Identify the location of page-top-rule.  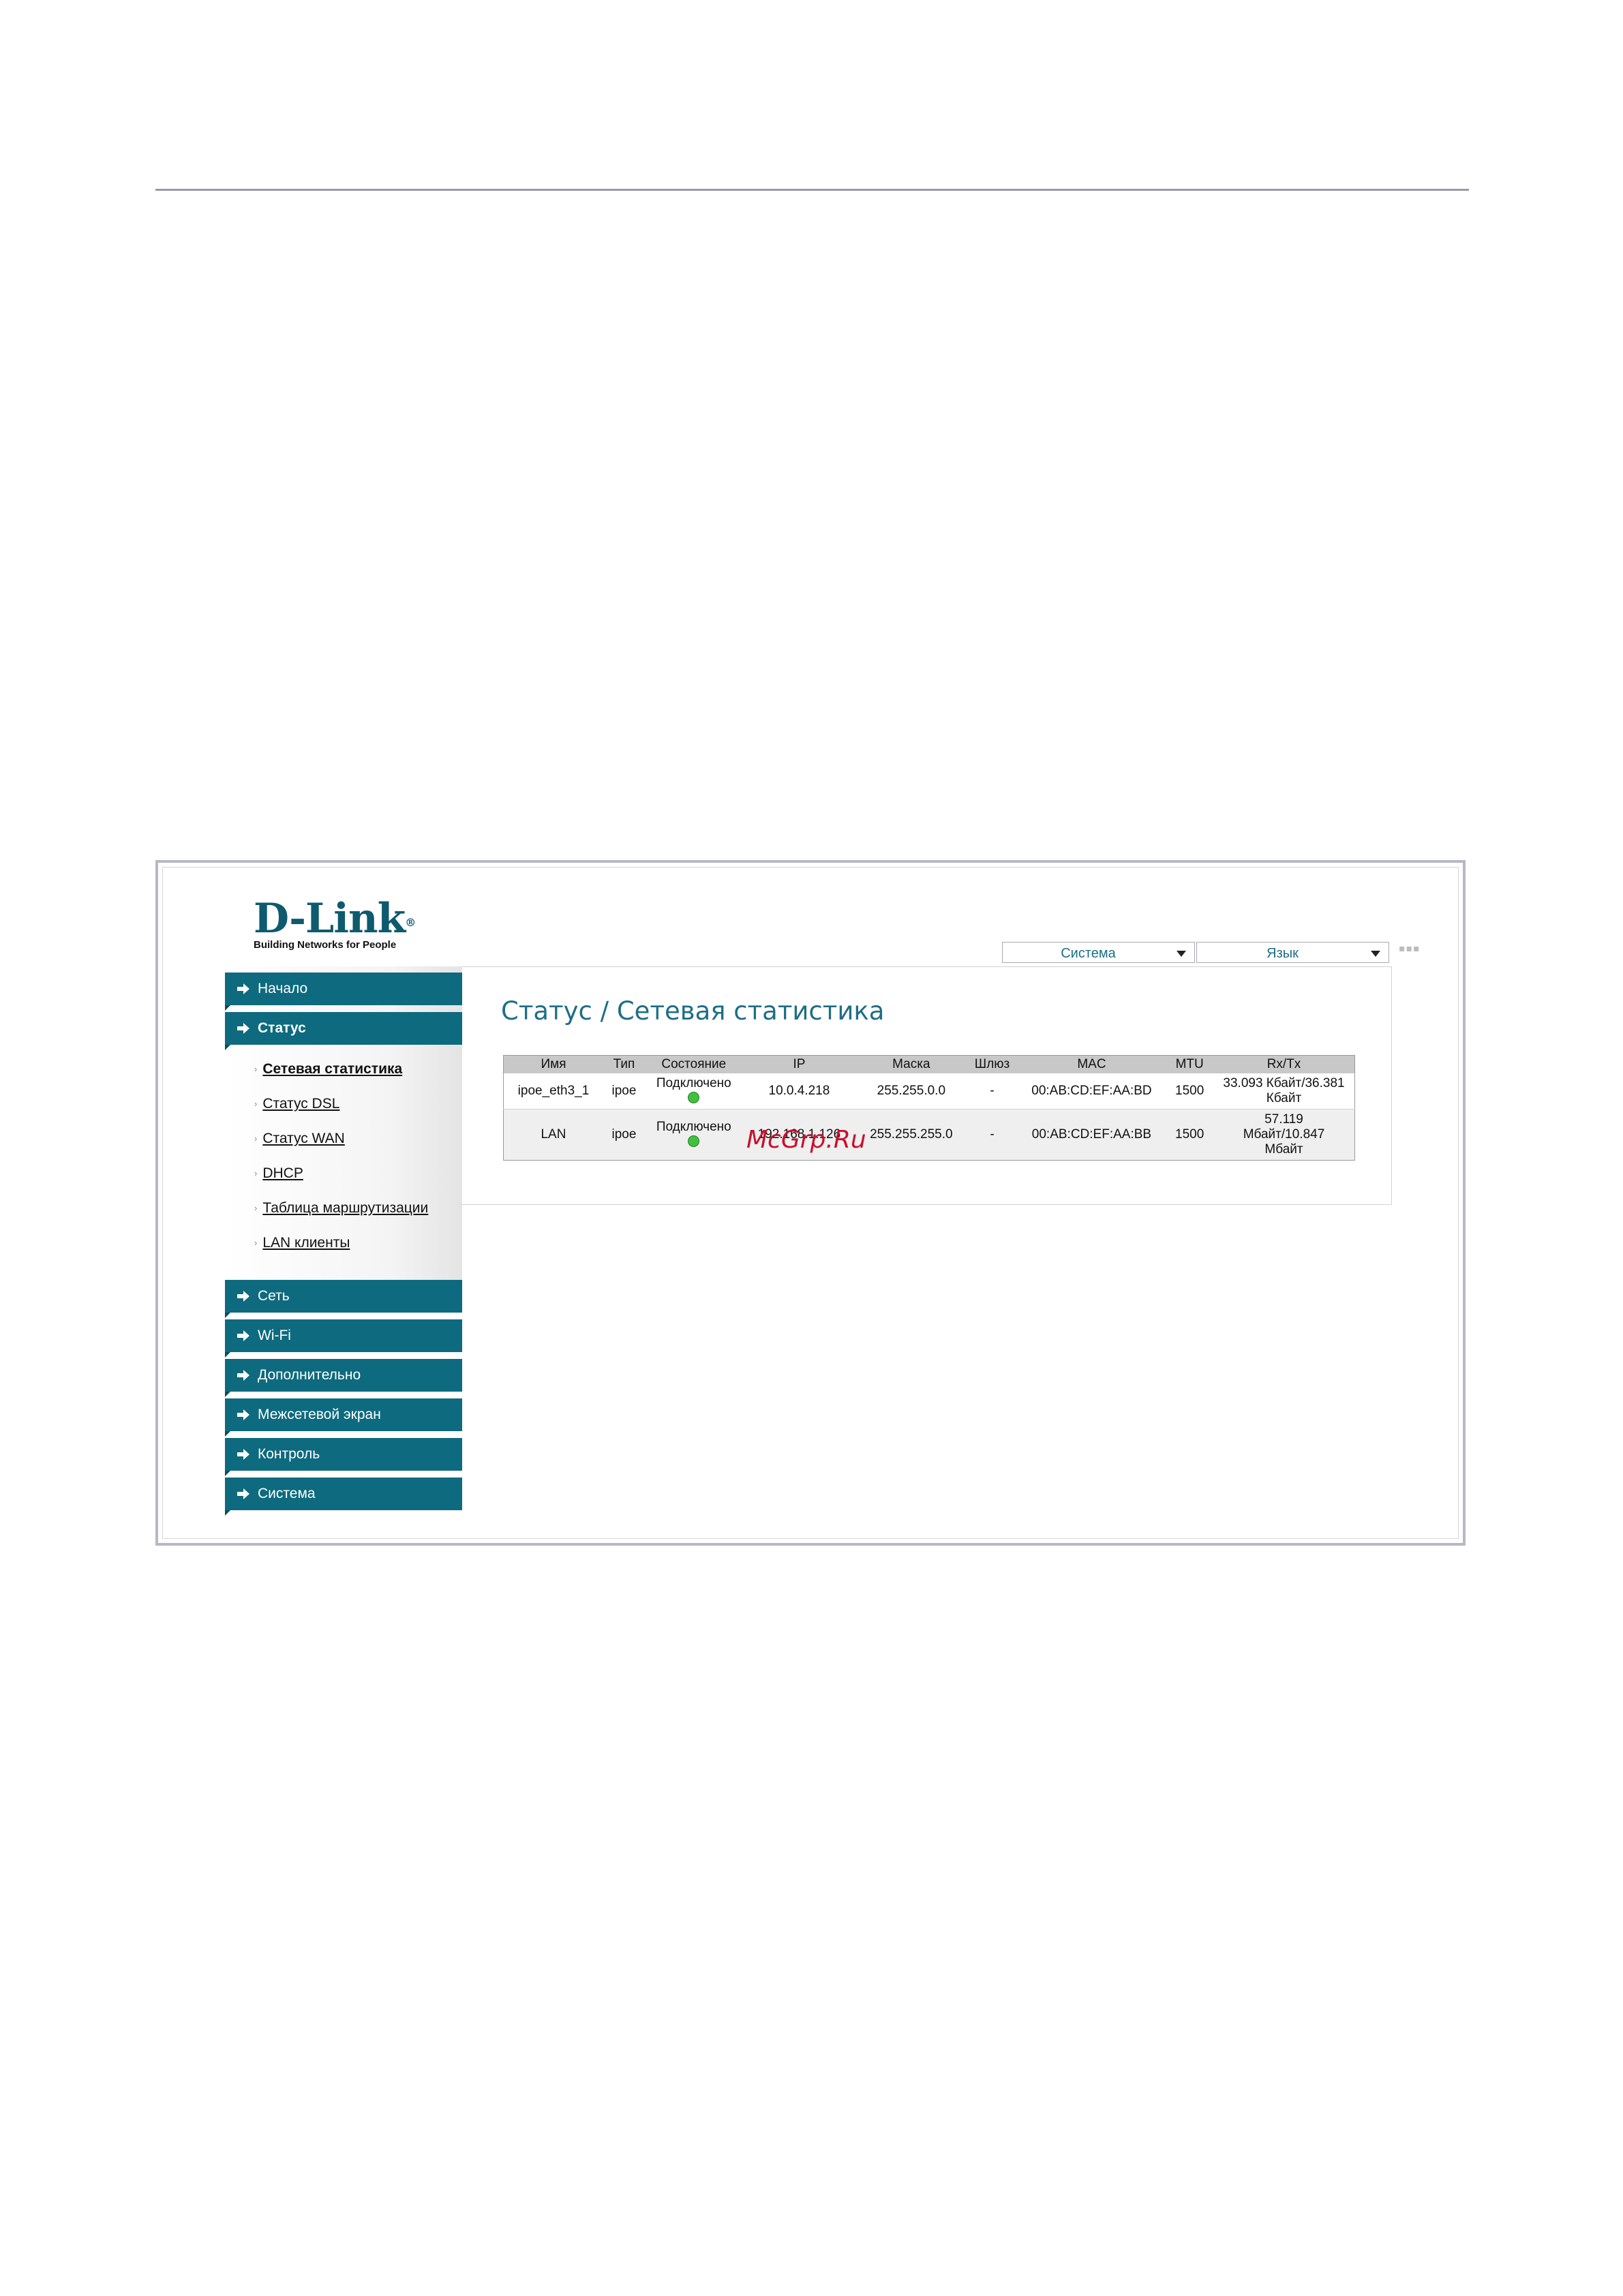
(812, 190).